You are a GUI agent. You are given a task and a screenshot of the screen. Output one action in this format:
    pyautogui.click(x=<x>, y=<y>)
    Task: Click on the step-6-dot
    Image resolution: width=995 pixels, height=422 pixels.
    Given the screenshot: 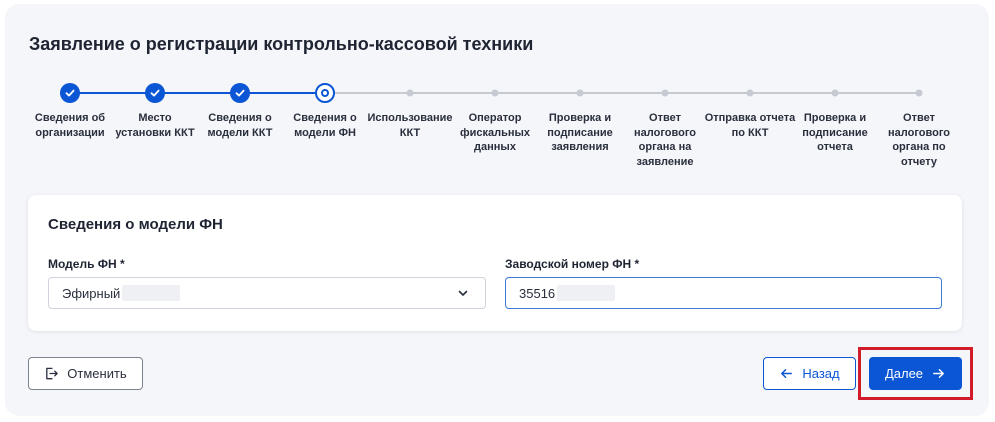 What is the action you would take?
    pyautogui.click(x=495, y=93)
    